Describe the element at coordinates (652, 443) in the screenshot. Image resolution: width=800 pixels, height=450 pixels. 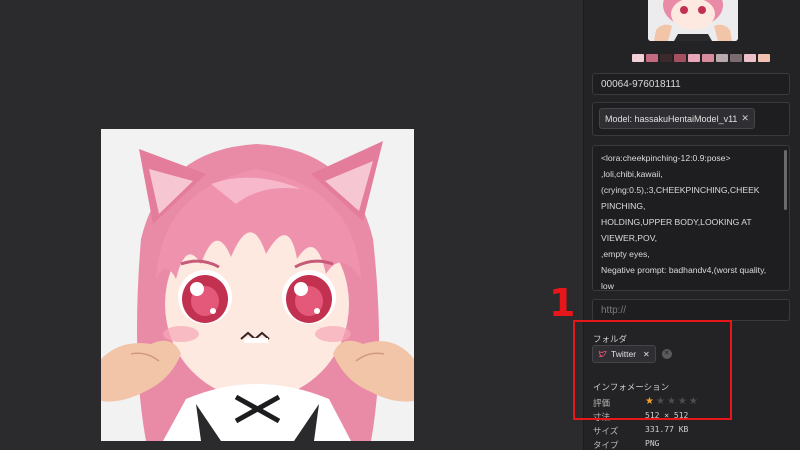
I see `type-value: PNG` at that location.